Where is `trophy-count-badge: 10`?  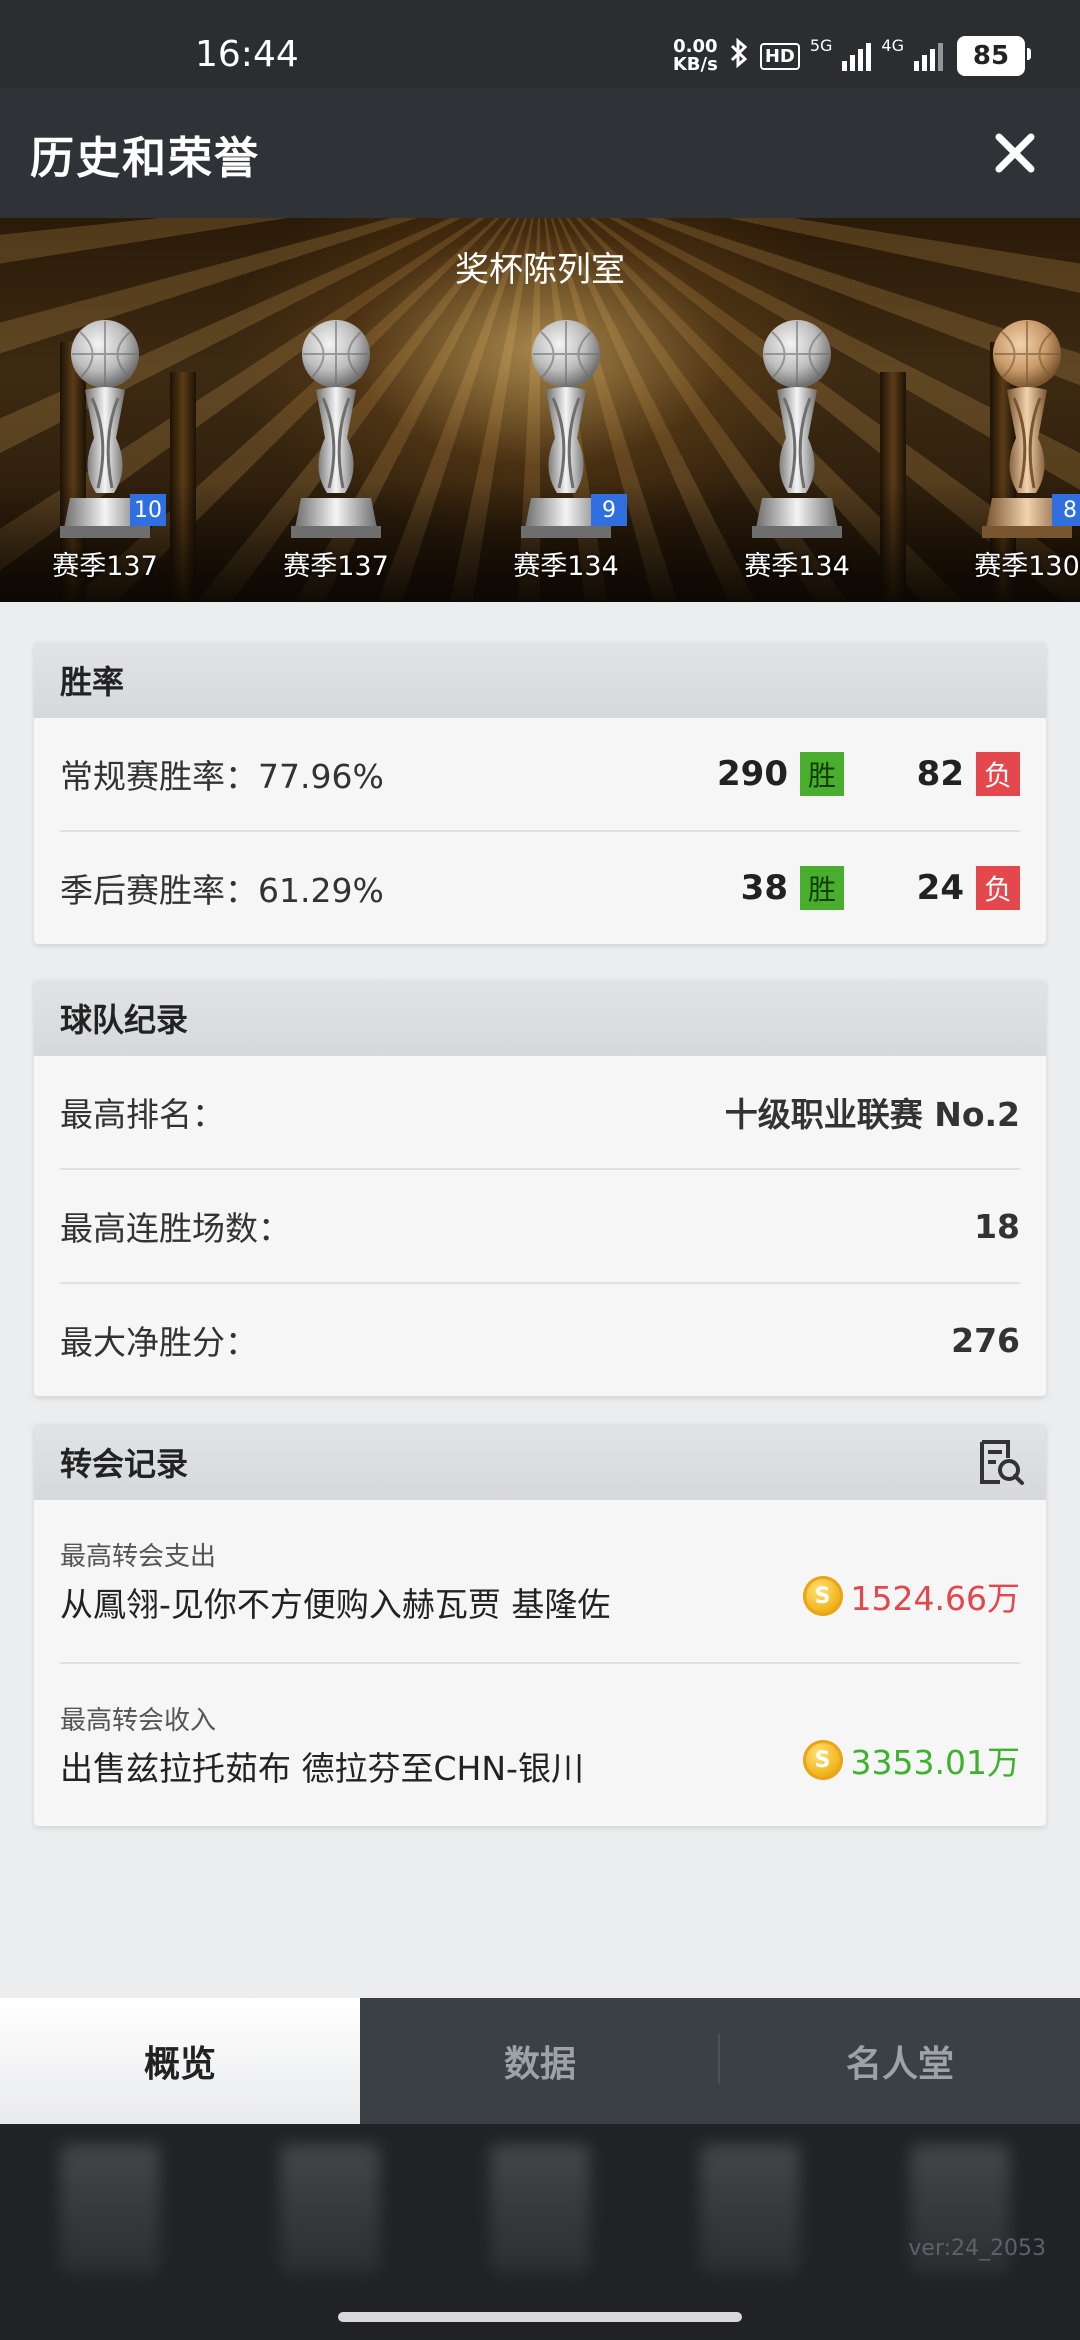
trophy-count-badge: 10 is located at coordinates (148, 510).